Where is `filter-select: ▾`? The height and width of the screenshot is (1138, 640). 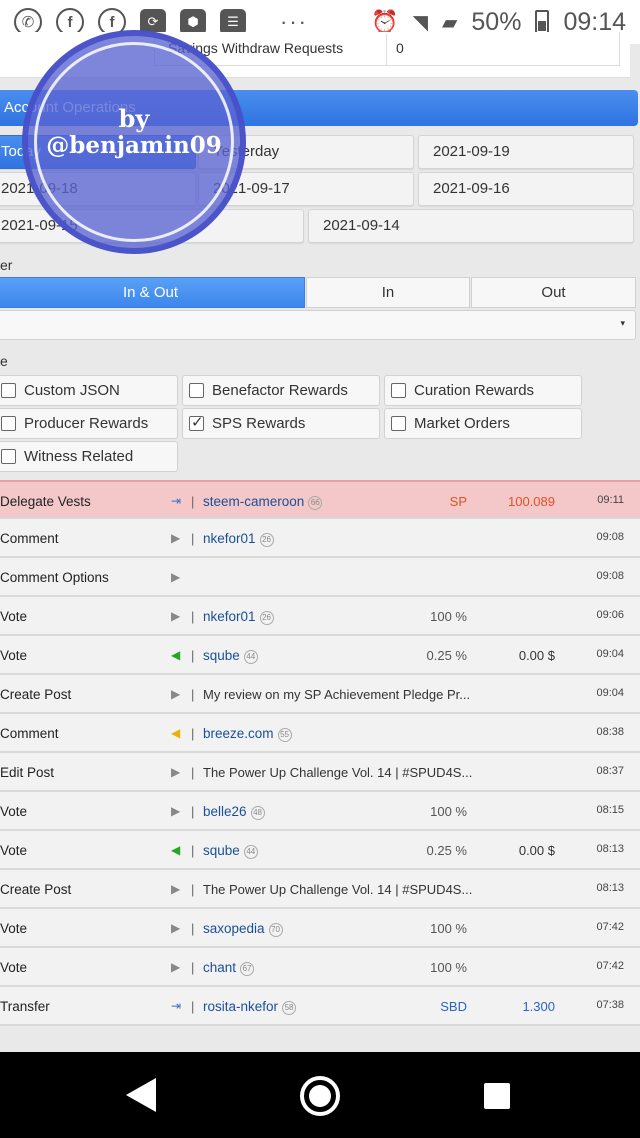 filter-select: ▾ is located at coordinates (318, 325).